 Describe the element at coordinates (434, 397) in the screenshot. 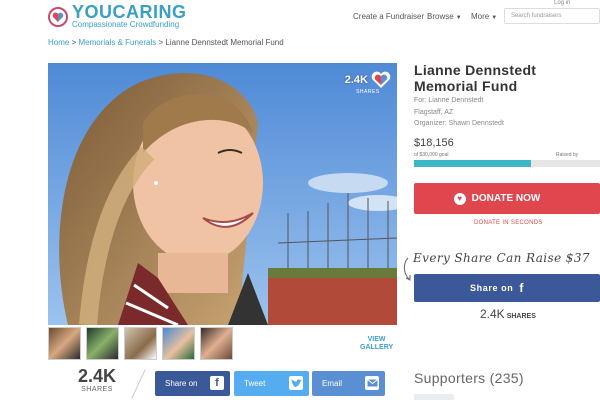

I see `supporters-tab` at that location.